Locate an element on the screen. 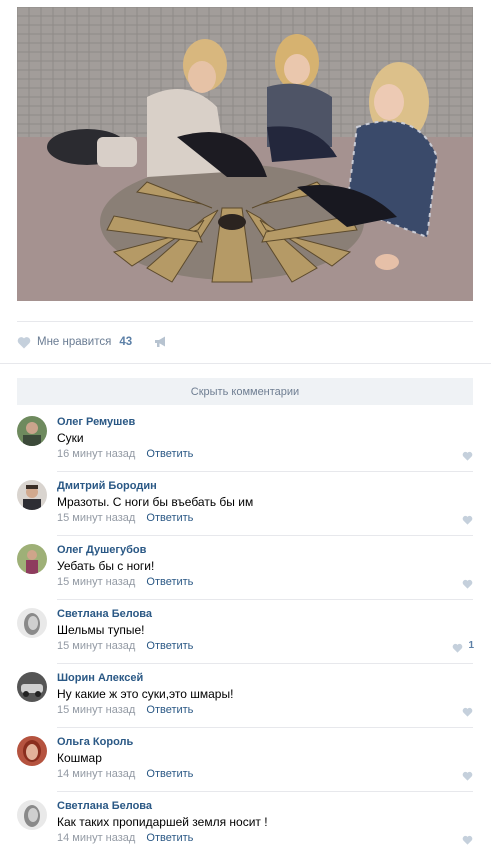 The height and width of the screenshot is (851, 491). comment-author: Шорин Алексей is located at coordinates (100, 678).